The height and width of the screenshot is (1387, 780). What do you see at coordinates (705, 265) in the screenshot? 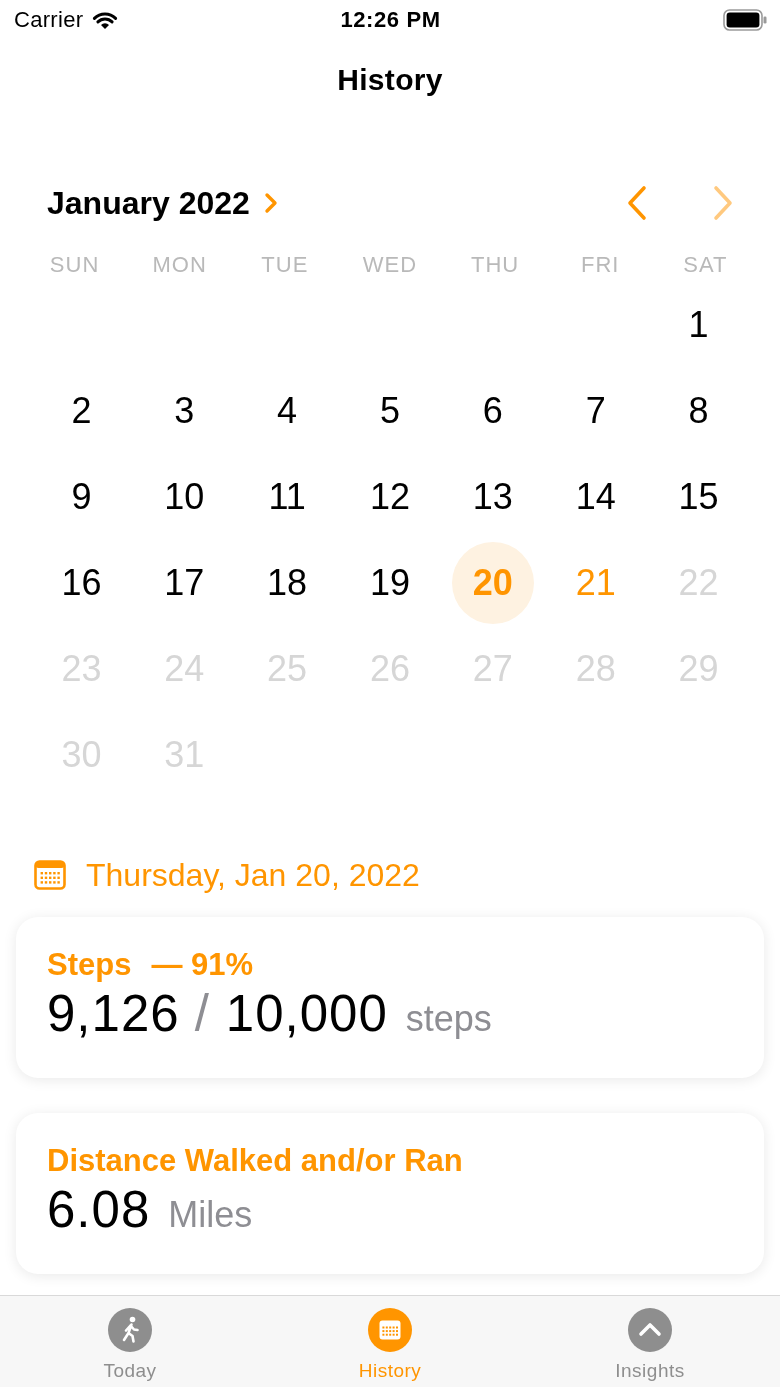
I see `weekday-label: SAT` at bounding box center [705, 265].